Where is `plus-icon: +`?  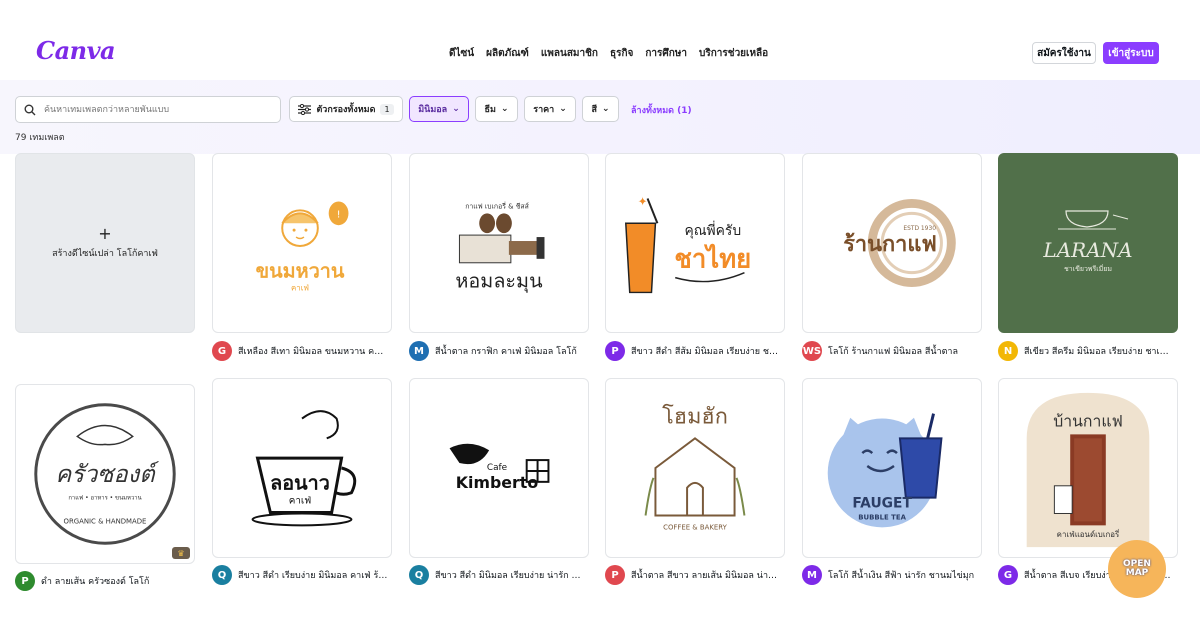 plus-icon: + is located at coordinates (105, 233).